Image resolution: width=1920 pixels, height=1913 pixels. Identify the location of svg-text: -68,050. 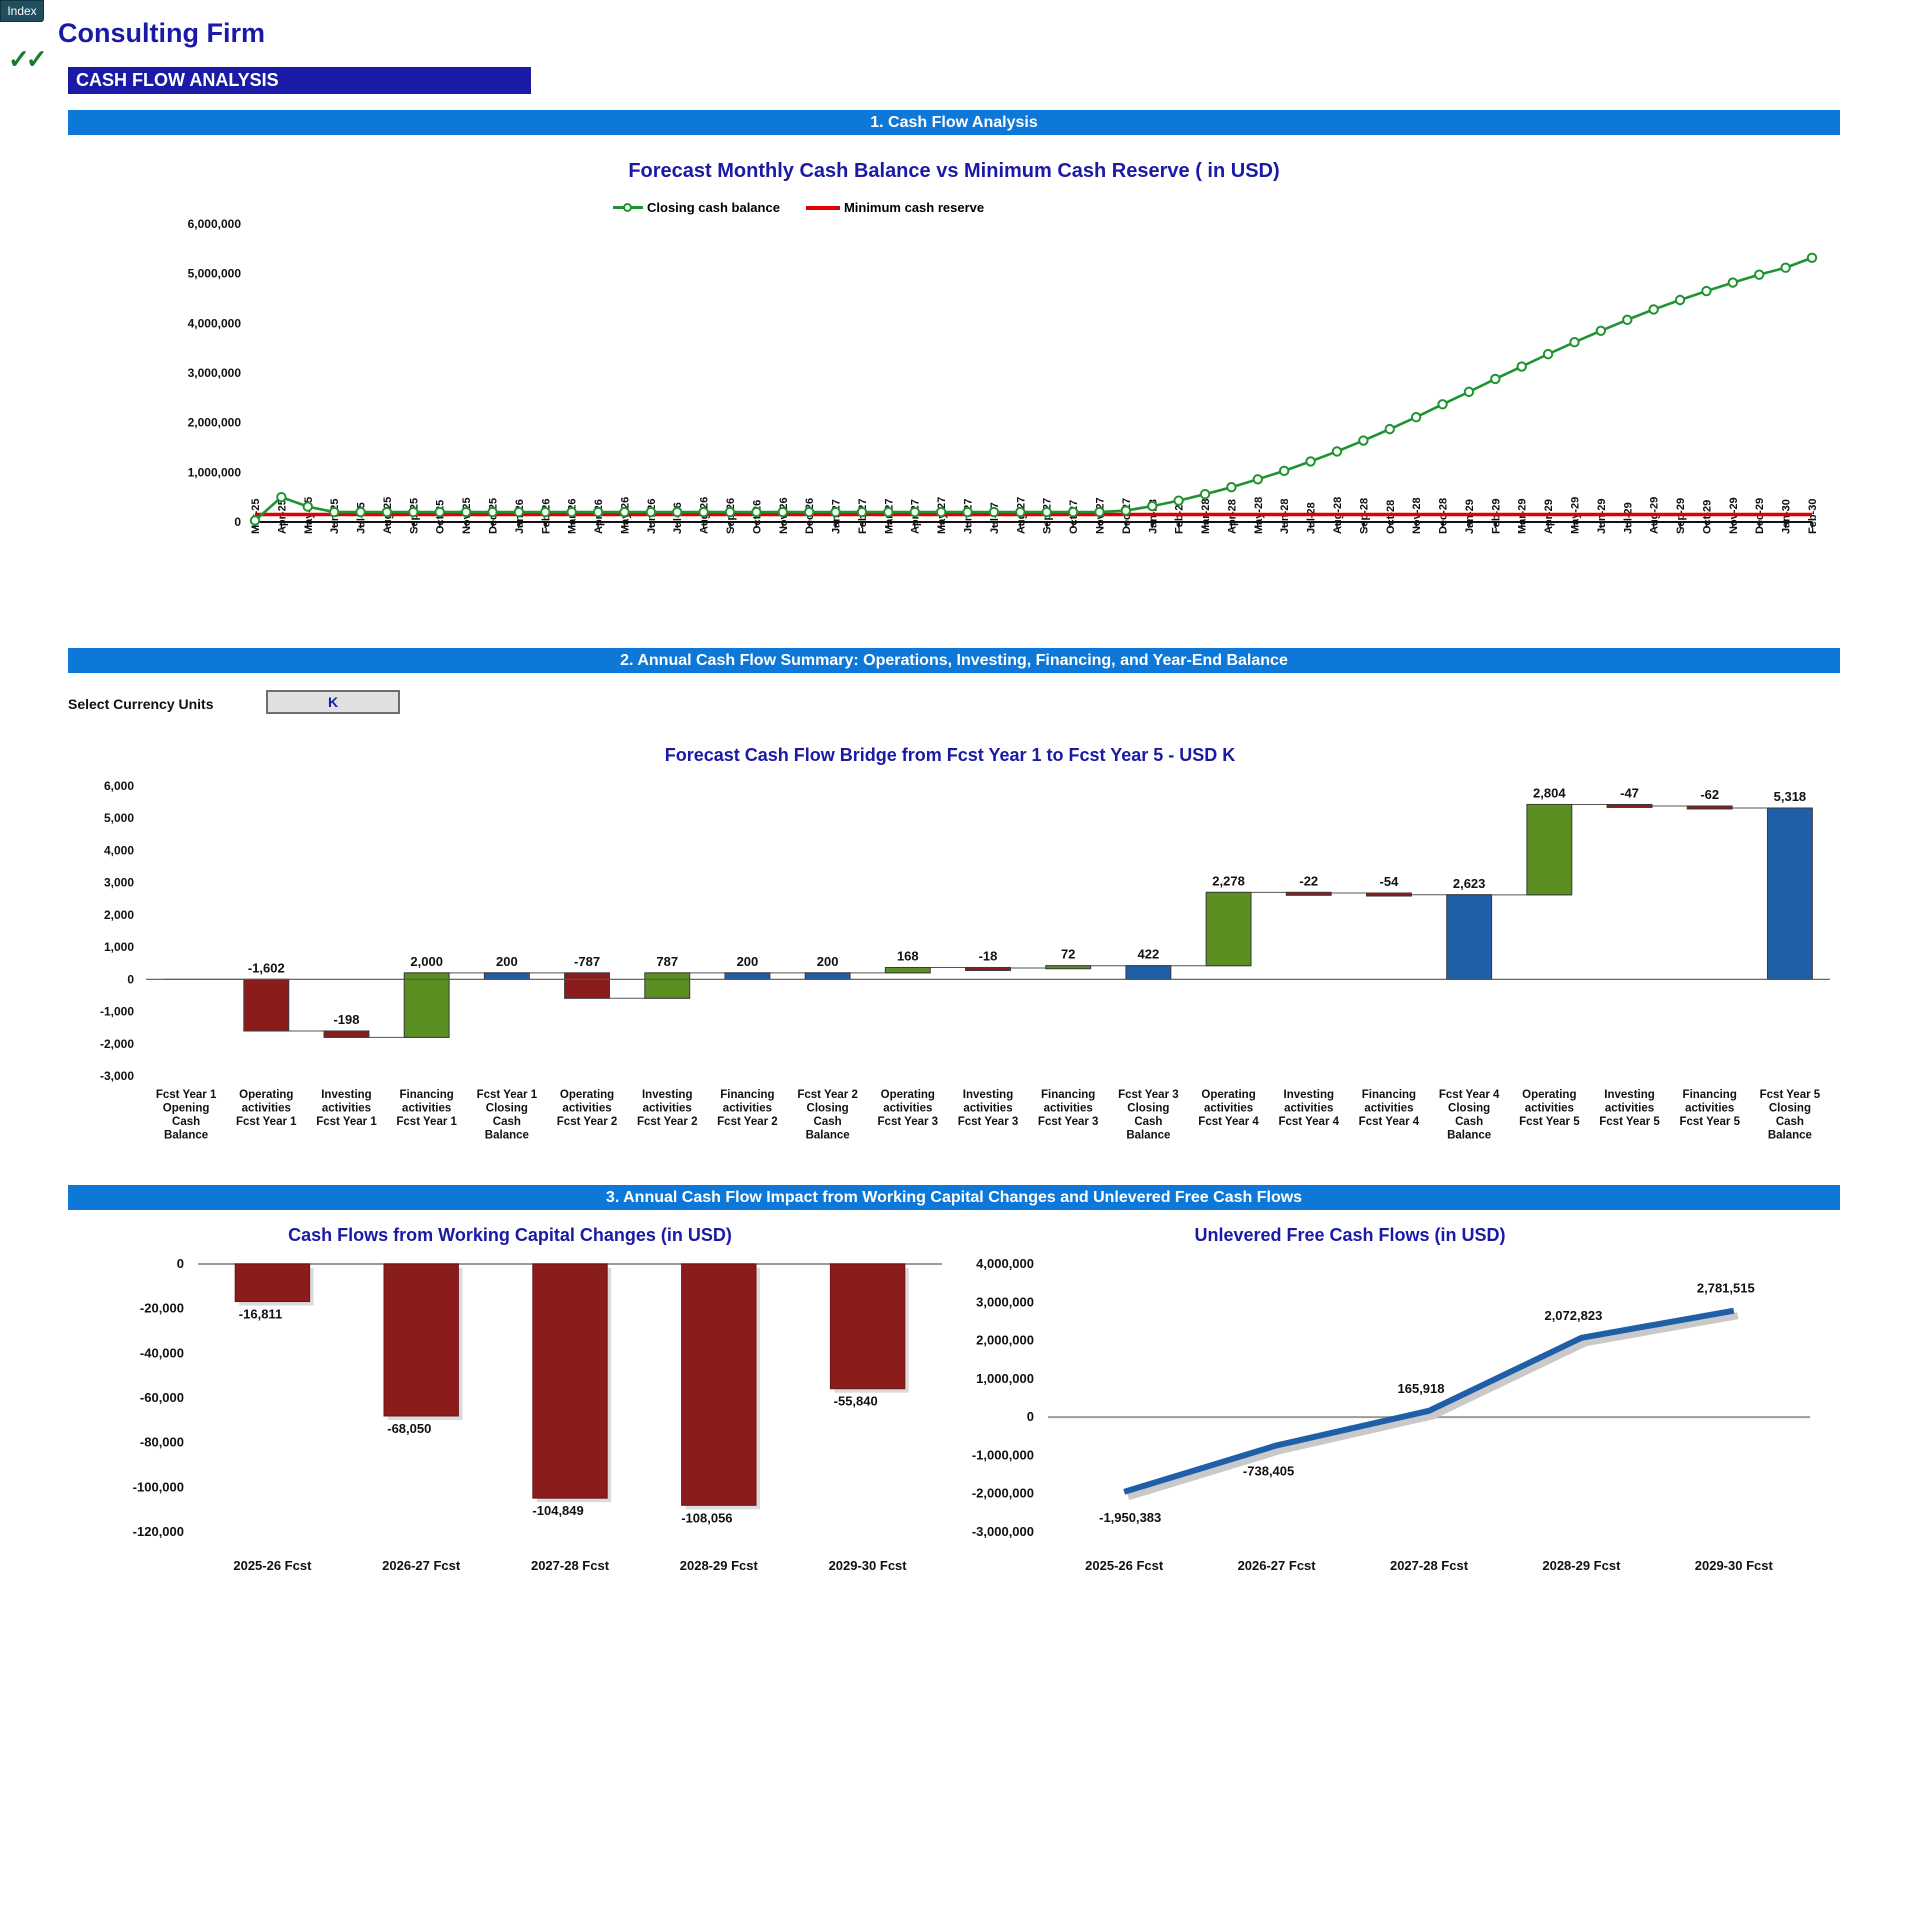
(409, 1428).